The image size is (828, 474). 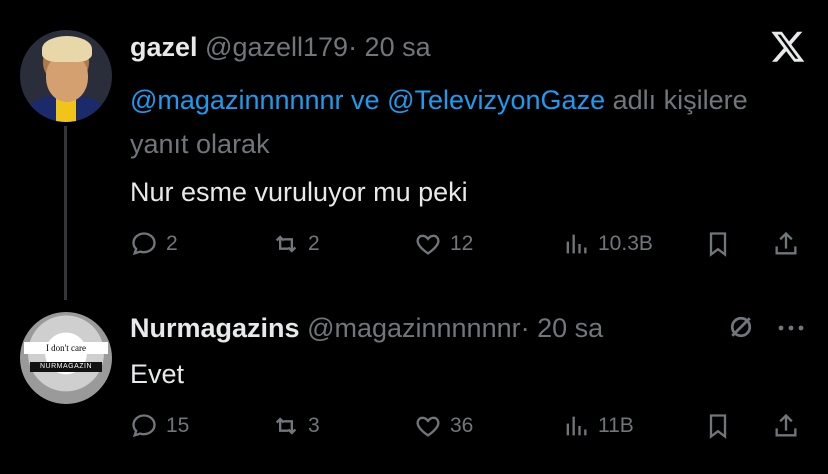 What do you see at coordinates (66, 367) in the screenshot?
I see `avatar2-brand: NURMAGAZIN` at bounding box center [66, 367].